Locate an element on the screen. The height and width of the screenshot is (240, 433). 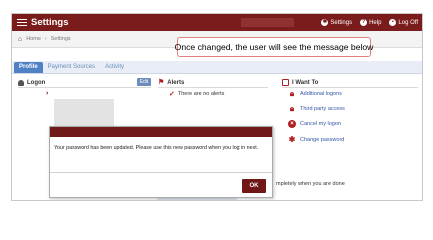
change-password-link: ✱ Change password is located at coordinates (316, 139).